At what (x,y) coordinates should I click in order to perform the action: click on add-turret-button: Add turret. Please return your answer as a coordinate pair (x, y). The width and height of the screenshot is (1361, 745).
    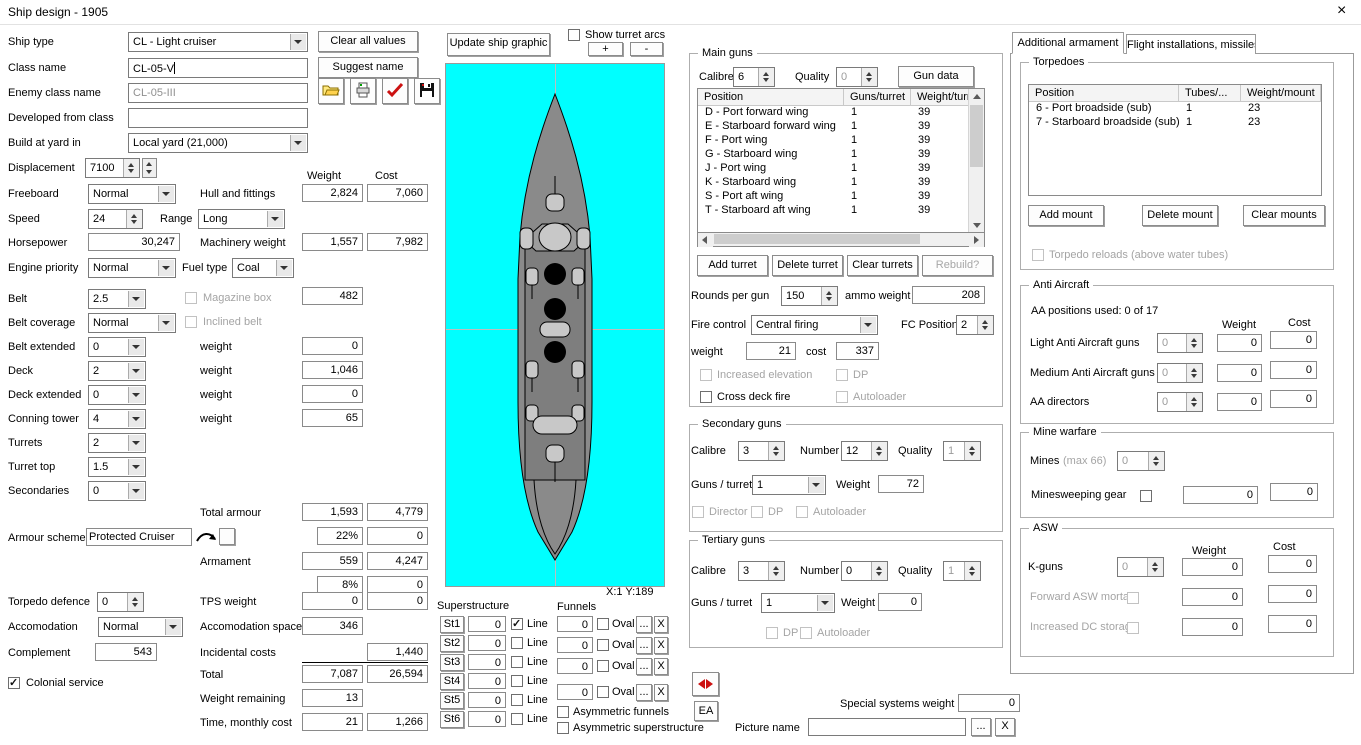
    Looking at the image, I should click on (732, 265).